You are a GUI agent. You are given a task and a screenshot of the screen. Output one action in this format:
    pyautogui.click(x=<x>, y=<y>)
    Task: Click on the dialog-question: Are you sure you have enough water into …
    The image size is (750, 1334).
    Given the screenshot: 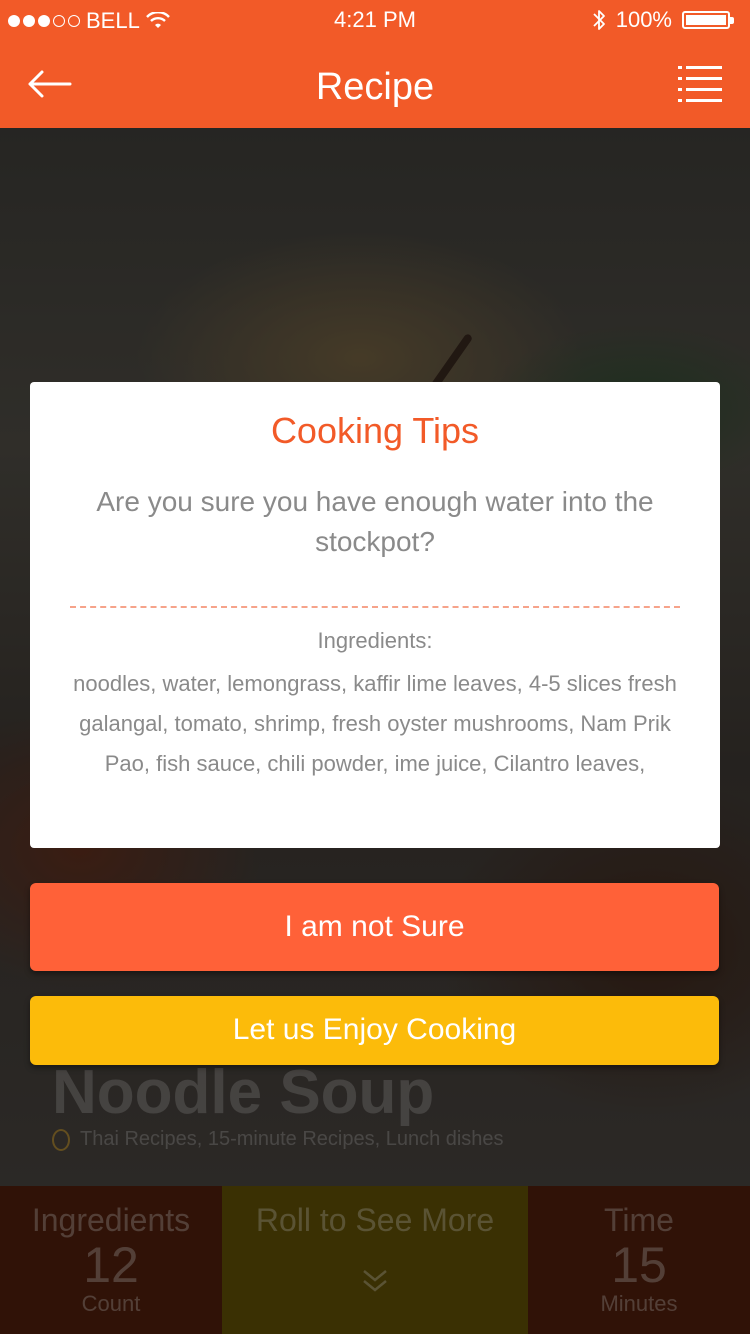 What is the action you would take?
    pyautogui.click(x=375, y=521)
    